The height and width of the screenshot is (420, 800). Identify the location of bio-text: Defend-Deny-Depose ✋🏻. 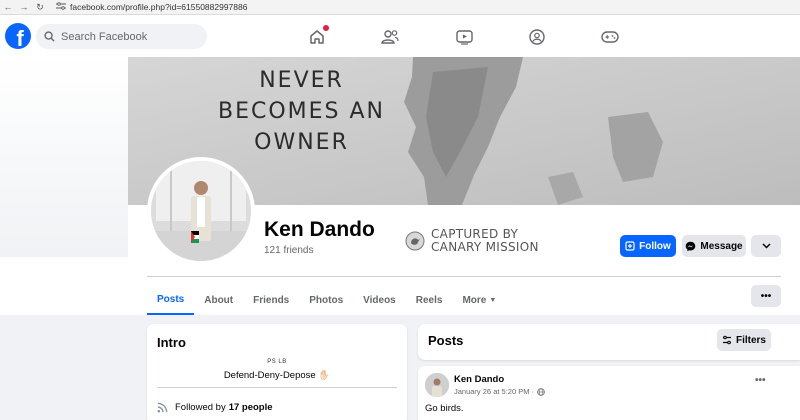
(277, 375).